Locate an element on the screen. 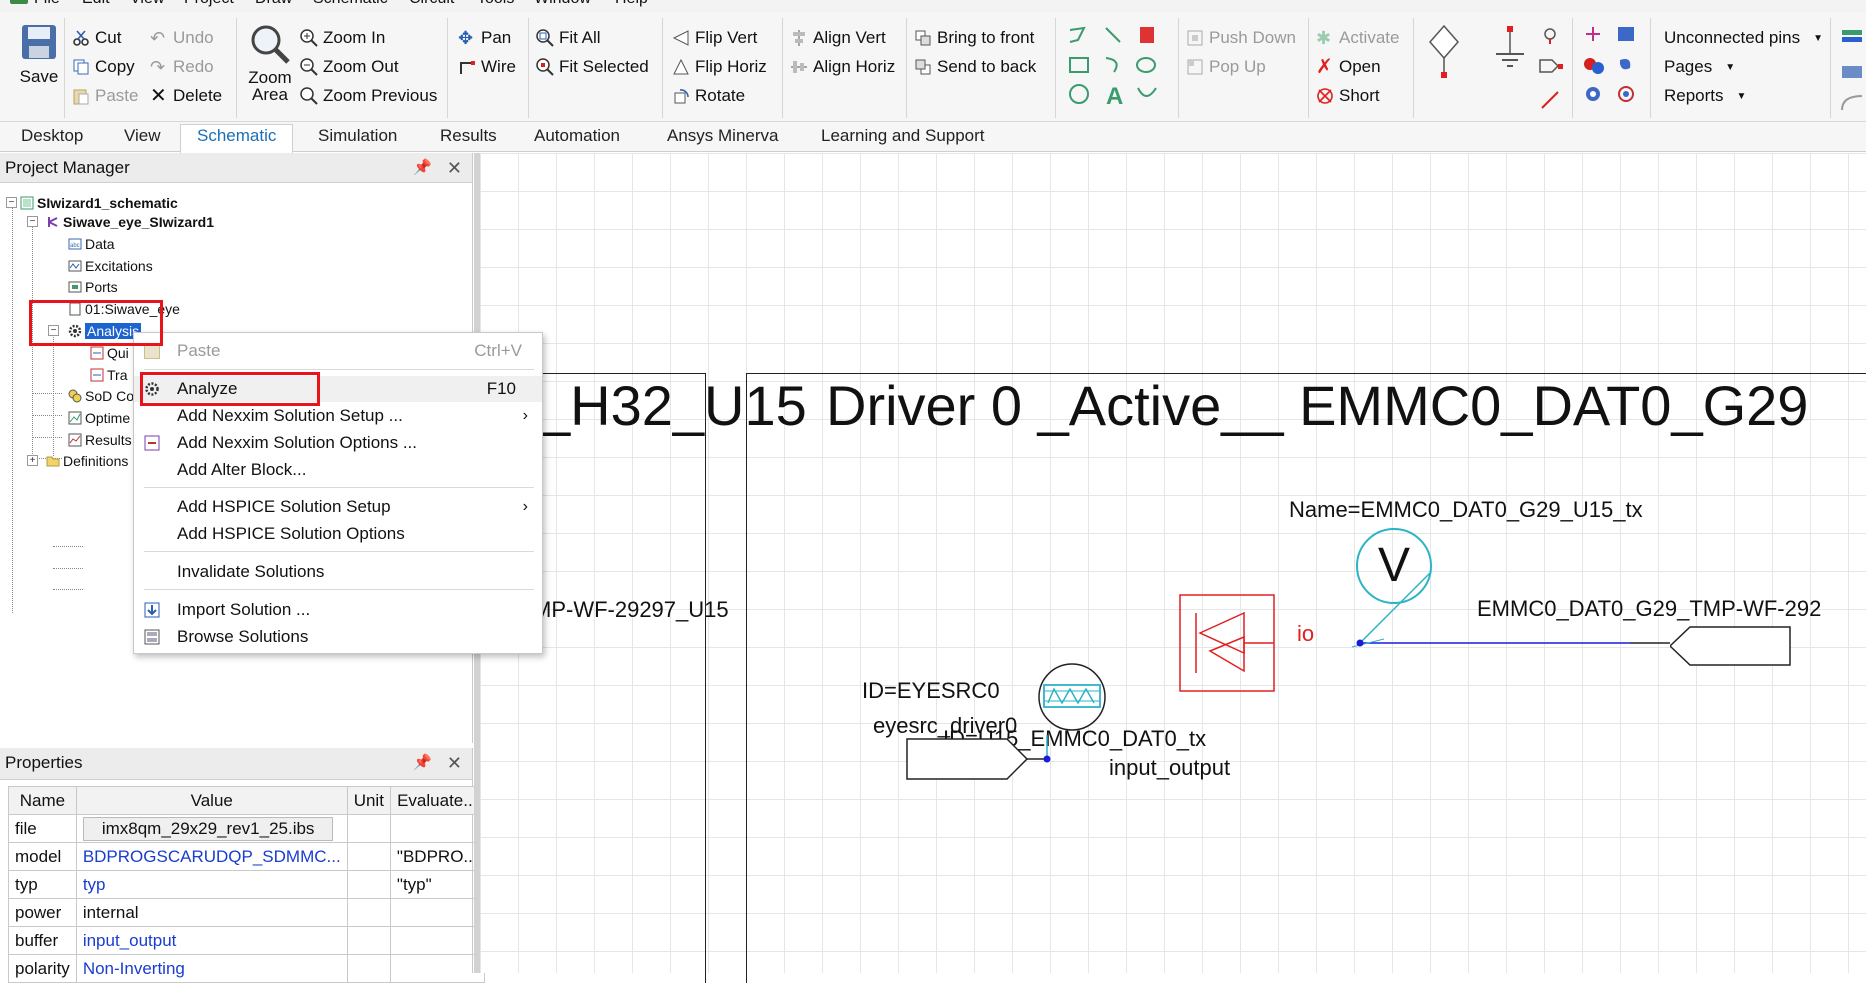  property-value: Non-Inverting is located at coordinates (211, 968).